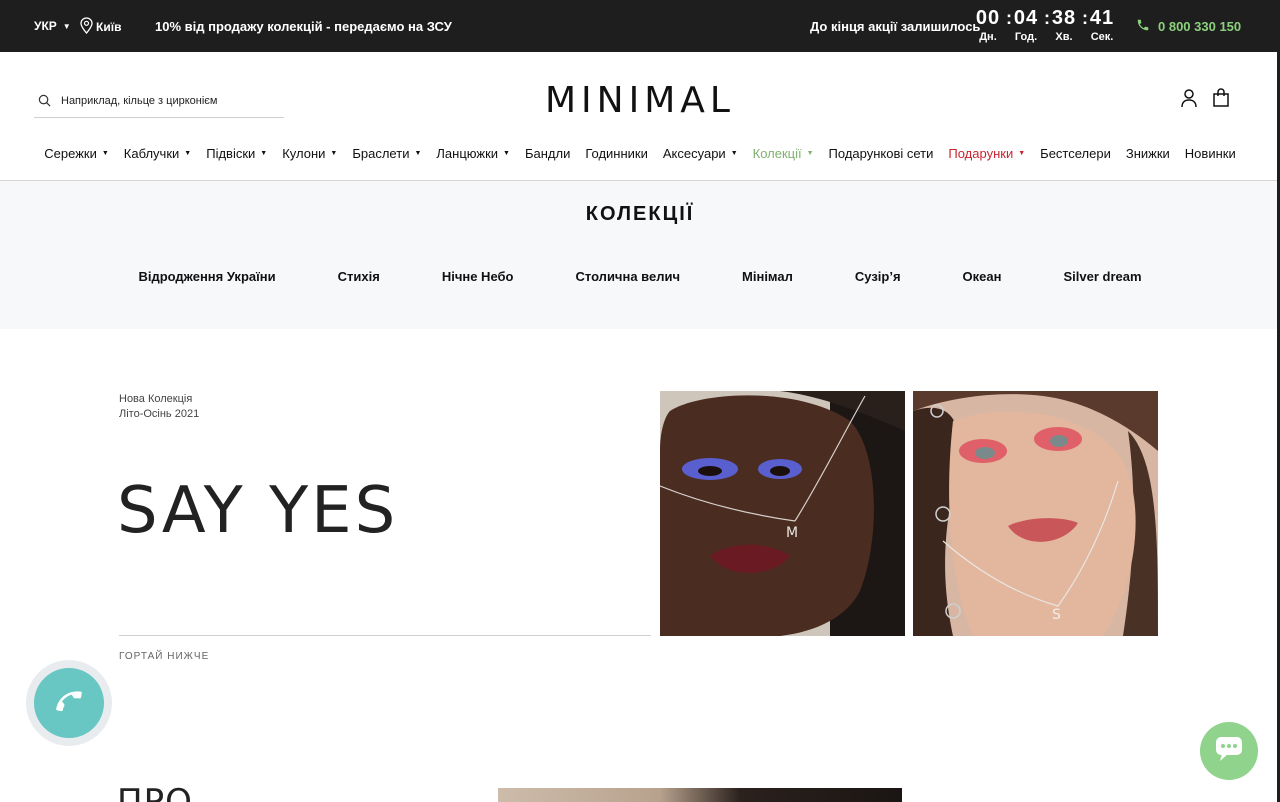 The image size is (1280, 802). I want to click on nav-item: Ланцюжки ▼, so click(473, 153).